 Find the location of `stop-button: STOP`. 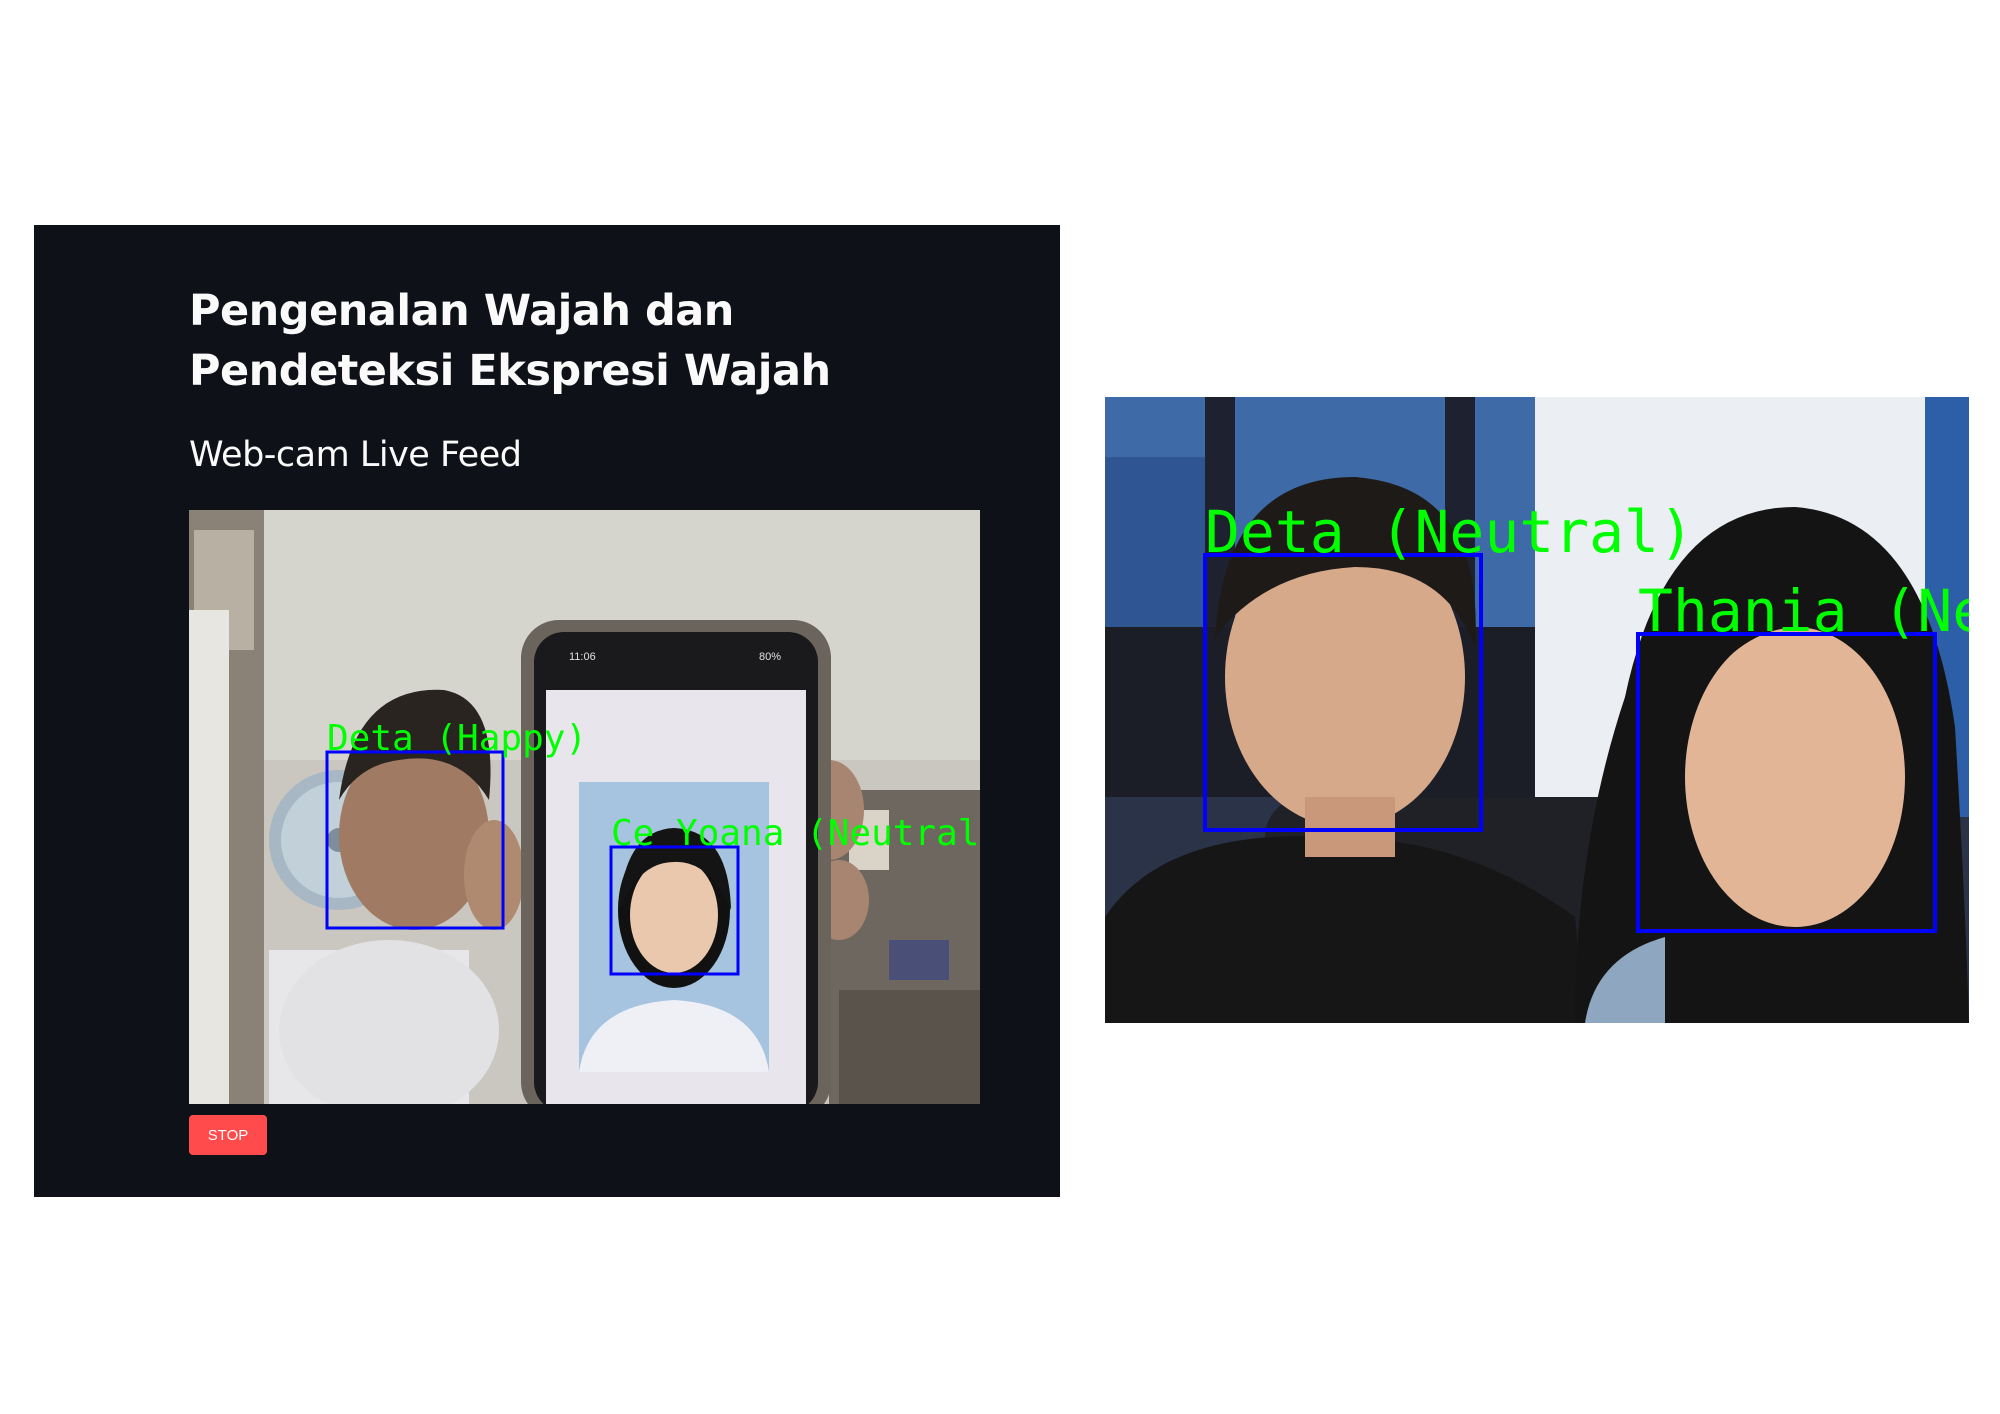

stop-button: STOP is located at coordinates (228, 1135).